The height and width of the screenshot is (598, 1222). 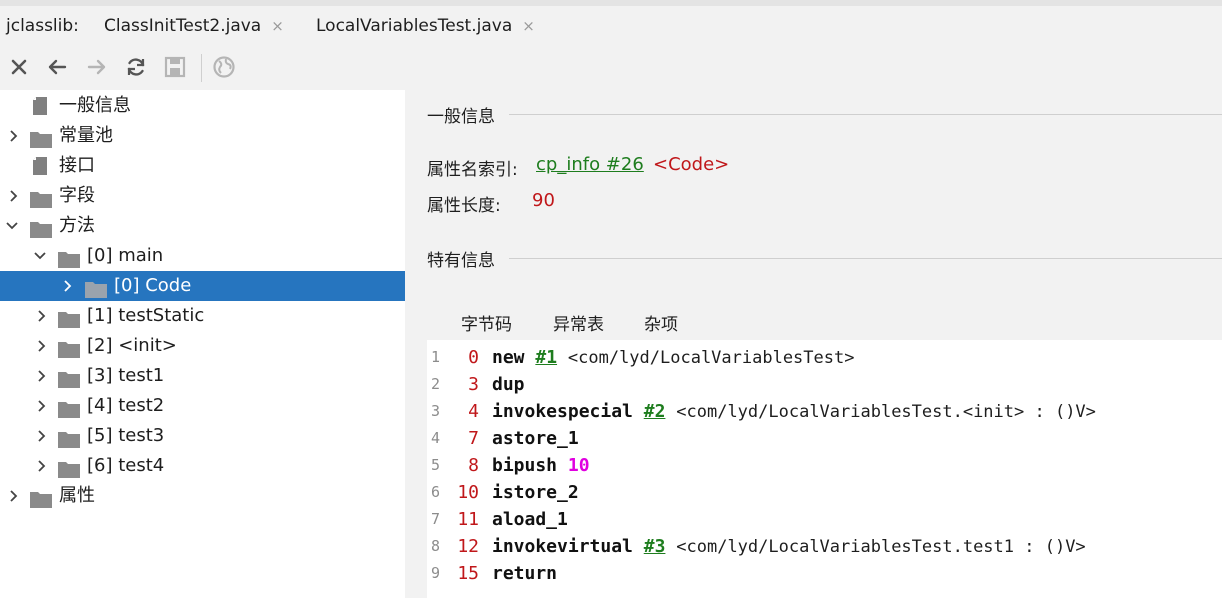 I want to click on tree-node-label: [4] test2, so click(x=126, y=405).